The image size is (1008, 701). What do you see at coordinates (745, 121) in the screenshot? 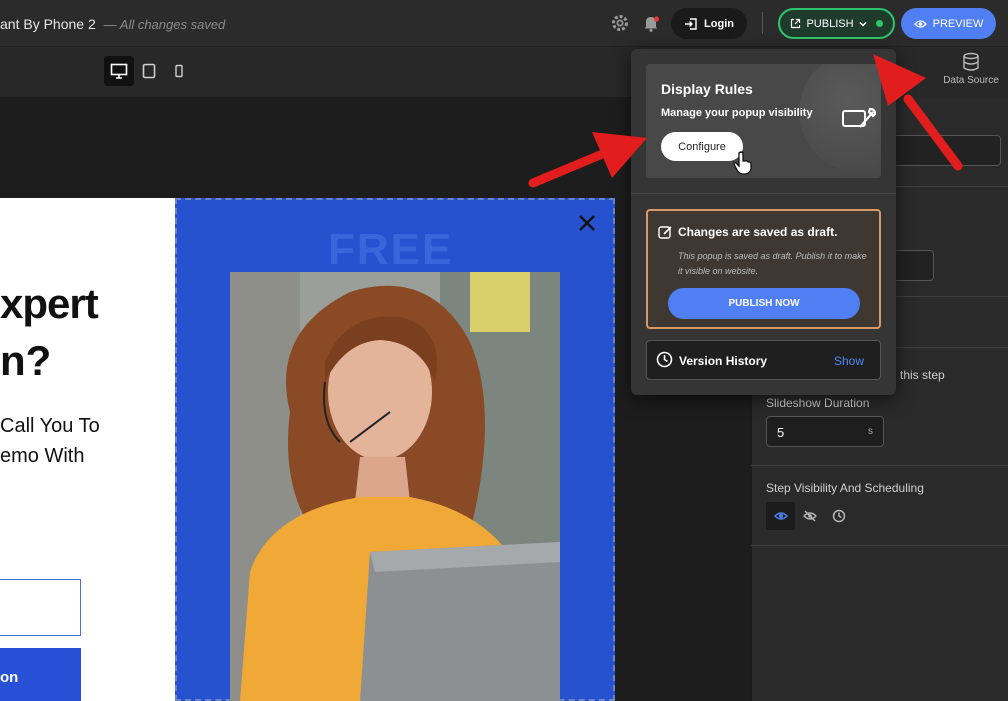
I see `annotation-arrows` at bounding box center [745, 121].